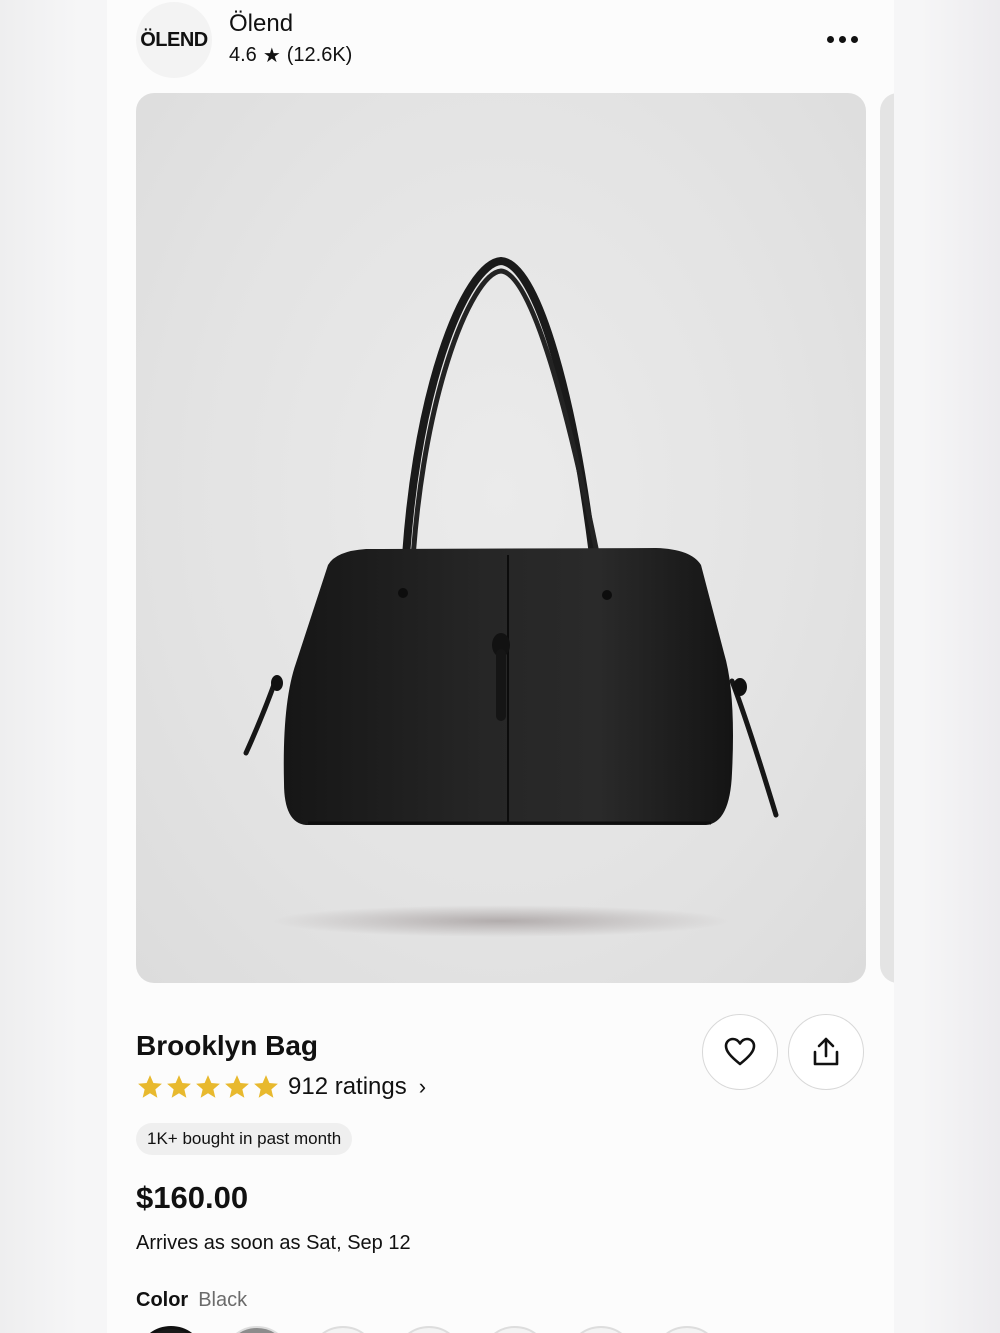  Describe the element at coordinates (261, 24) in the screenshot. I see `store-name: Ölend` at that location.